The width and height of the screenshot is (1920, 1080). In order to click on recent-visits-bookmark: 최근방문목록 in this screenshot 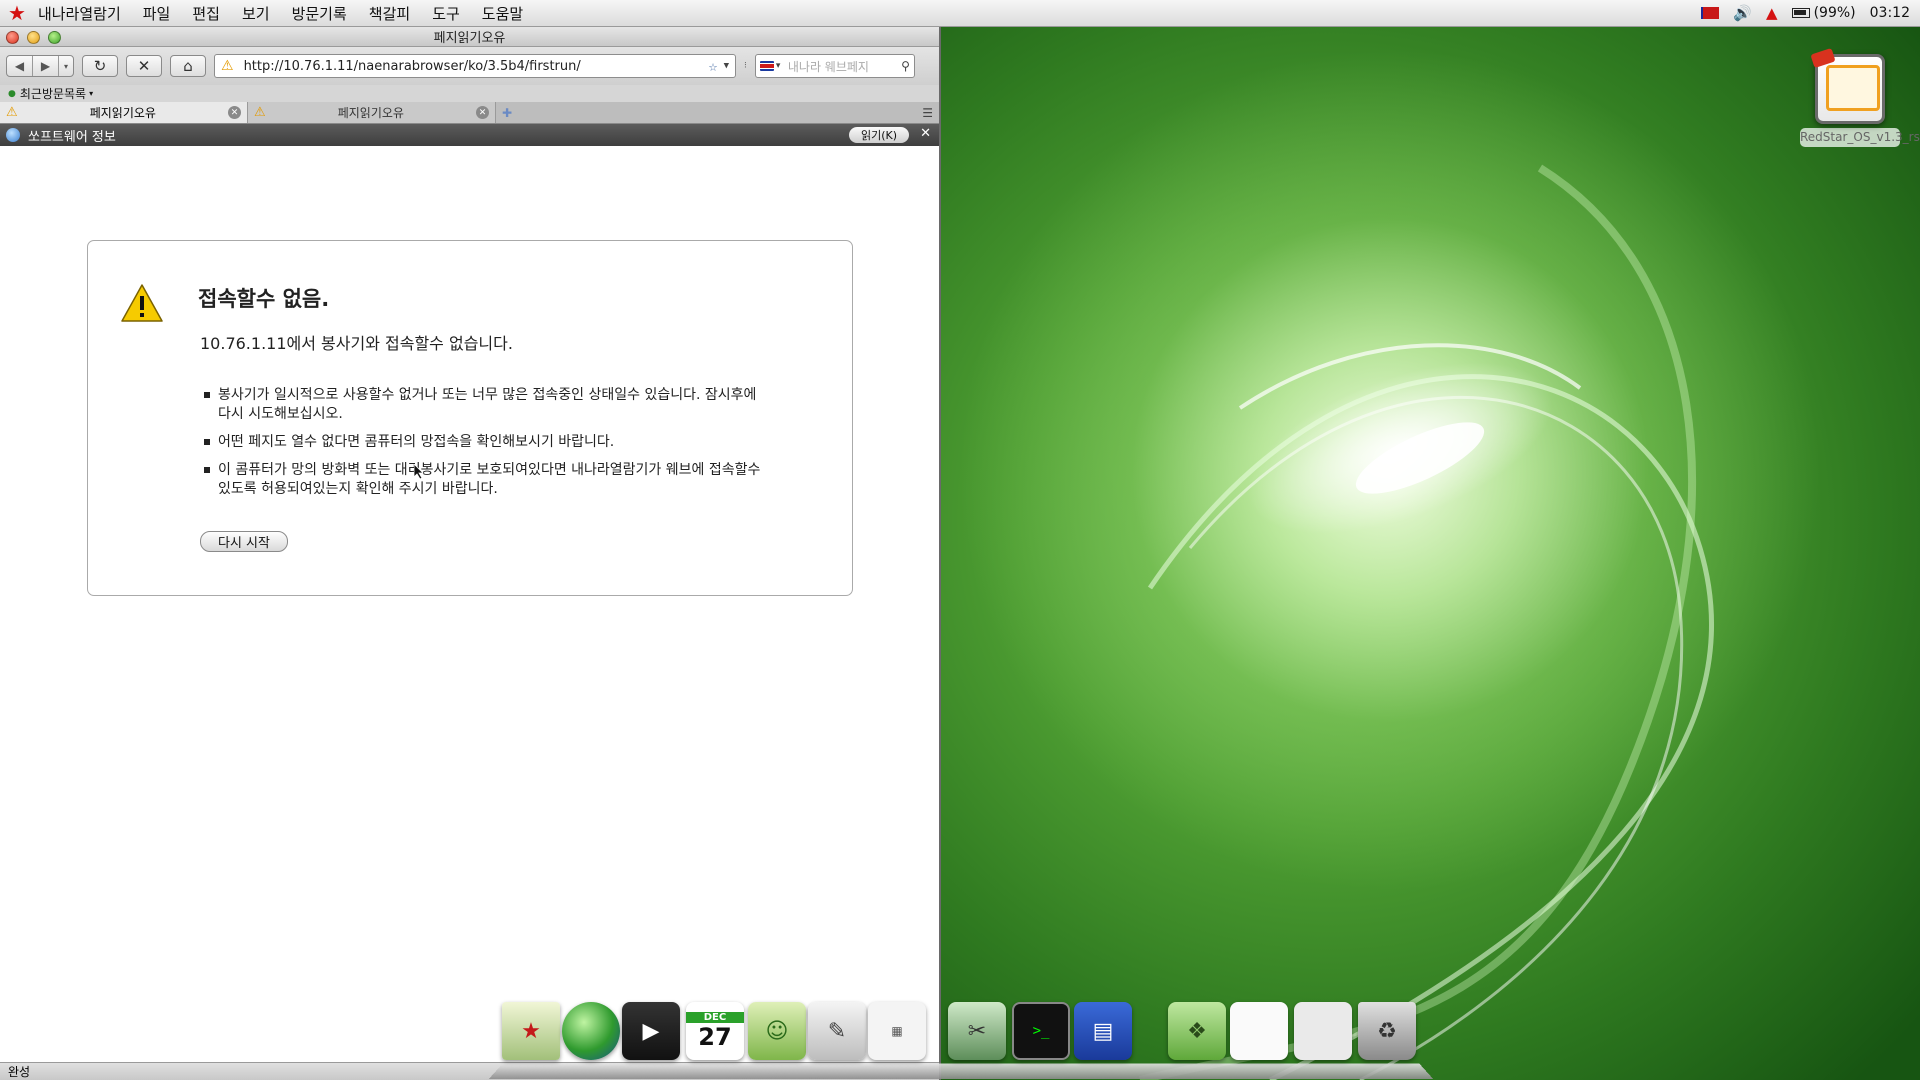, I will do `click(53, 93)`.